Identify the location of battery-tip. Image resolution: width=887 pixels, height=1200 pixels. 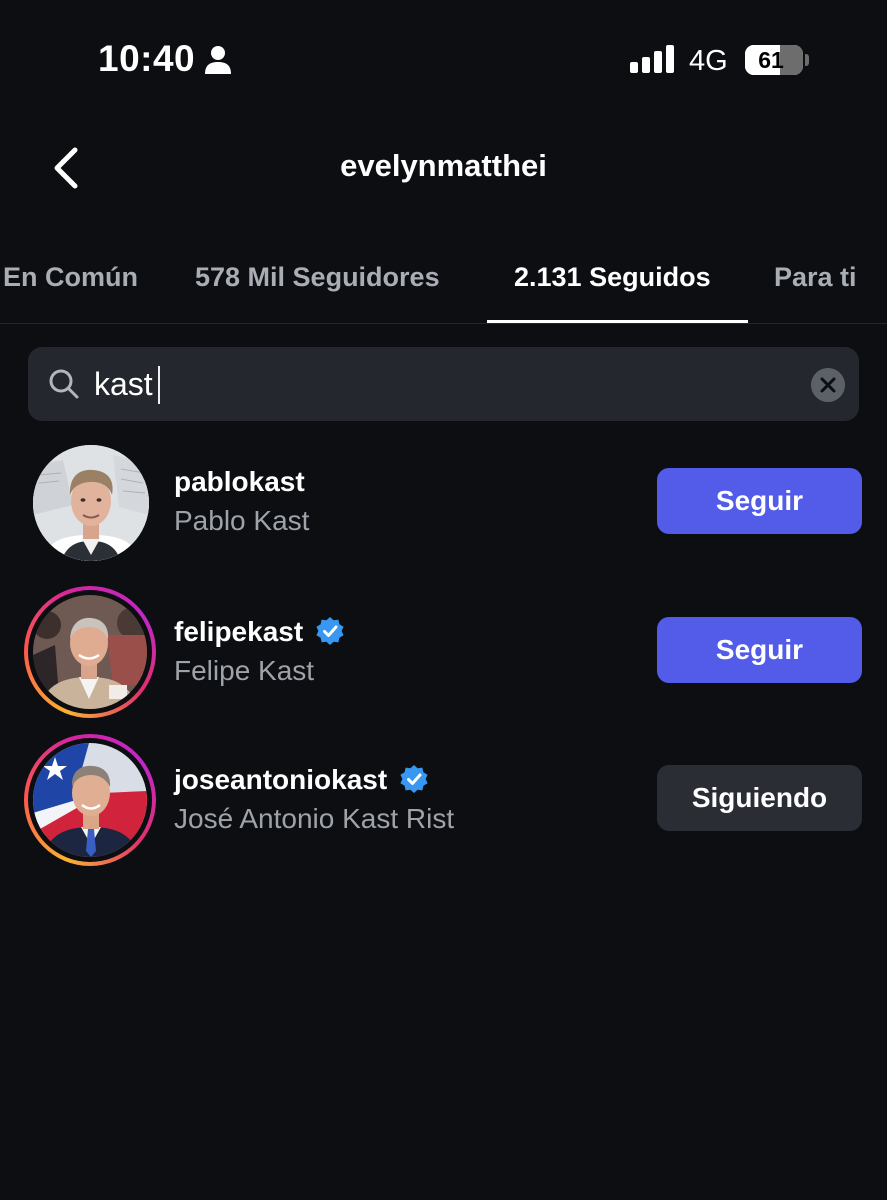
(807, 60).